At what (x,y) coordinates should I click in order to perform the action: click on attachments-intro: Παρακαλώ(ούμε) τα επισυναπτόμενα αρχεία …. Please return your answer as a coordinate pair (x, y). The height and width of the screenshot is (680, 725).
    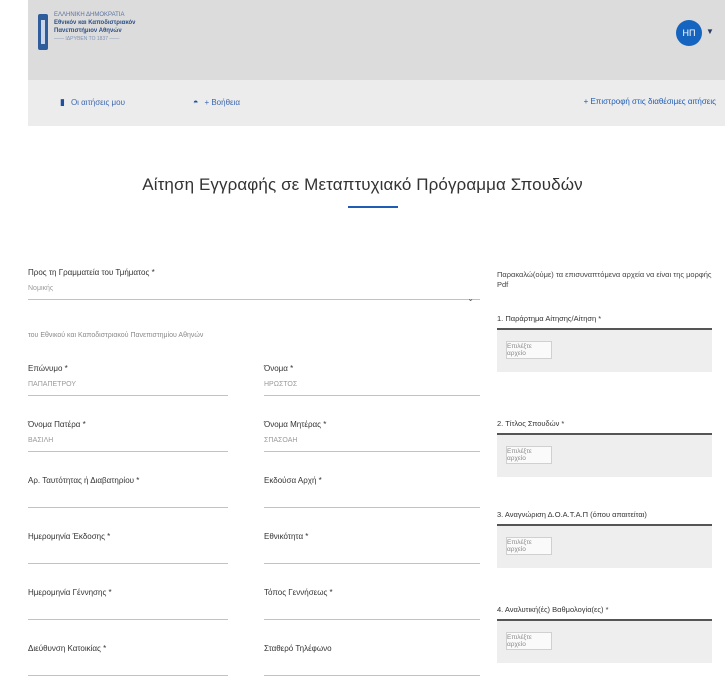
    Looking at the image, I should click on (604, 279).